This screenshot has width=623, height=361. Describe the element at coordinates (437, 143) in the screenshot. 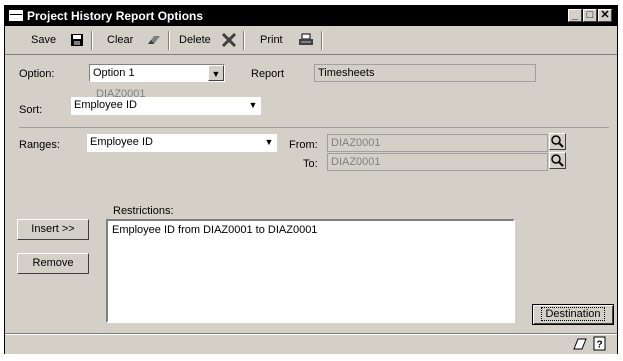

I see `from-field: DIAZ0001` at that location.